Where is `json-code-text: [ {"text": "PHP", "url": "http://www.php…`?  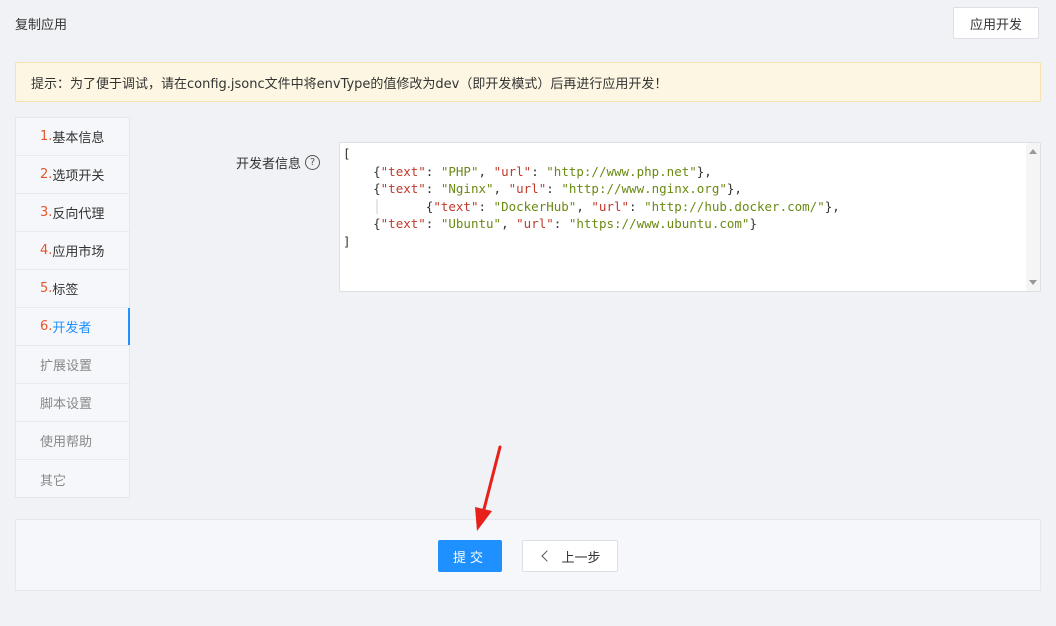 json-code-text: [ {"text": "PHP", "url": "http://www.php… is located at coordinates (690, 196).